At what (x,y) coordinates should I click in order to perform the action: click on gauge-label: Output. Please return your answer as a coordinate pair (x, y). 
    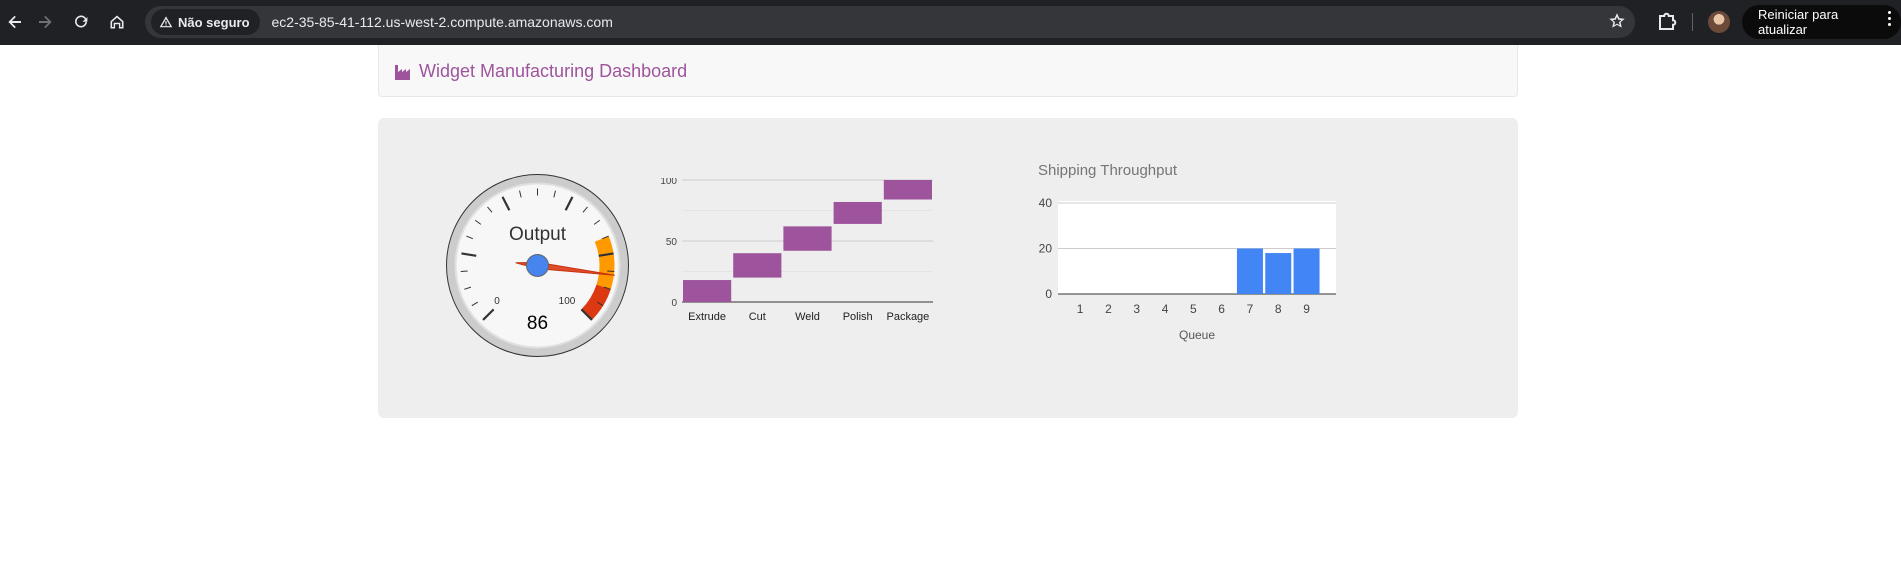
    Looking at the image, I should click on (538, 234).